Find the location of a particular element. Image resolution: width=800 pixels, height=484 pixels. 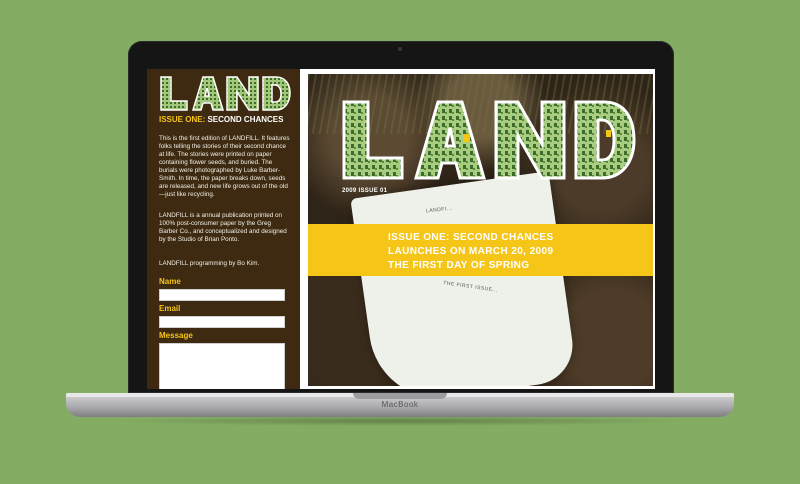

buried-paper is located at coordinates (464, 278).